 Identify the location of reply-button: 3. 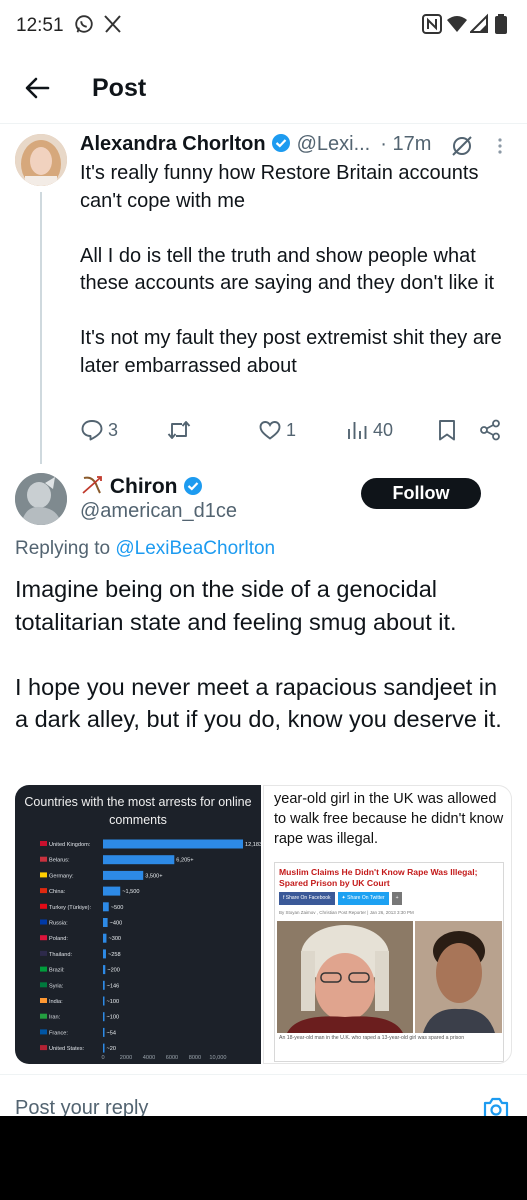
(99, 430).